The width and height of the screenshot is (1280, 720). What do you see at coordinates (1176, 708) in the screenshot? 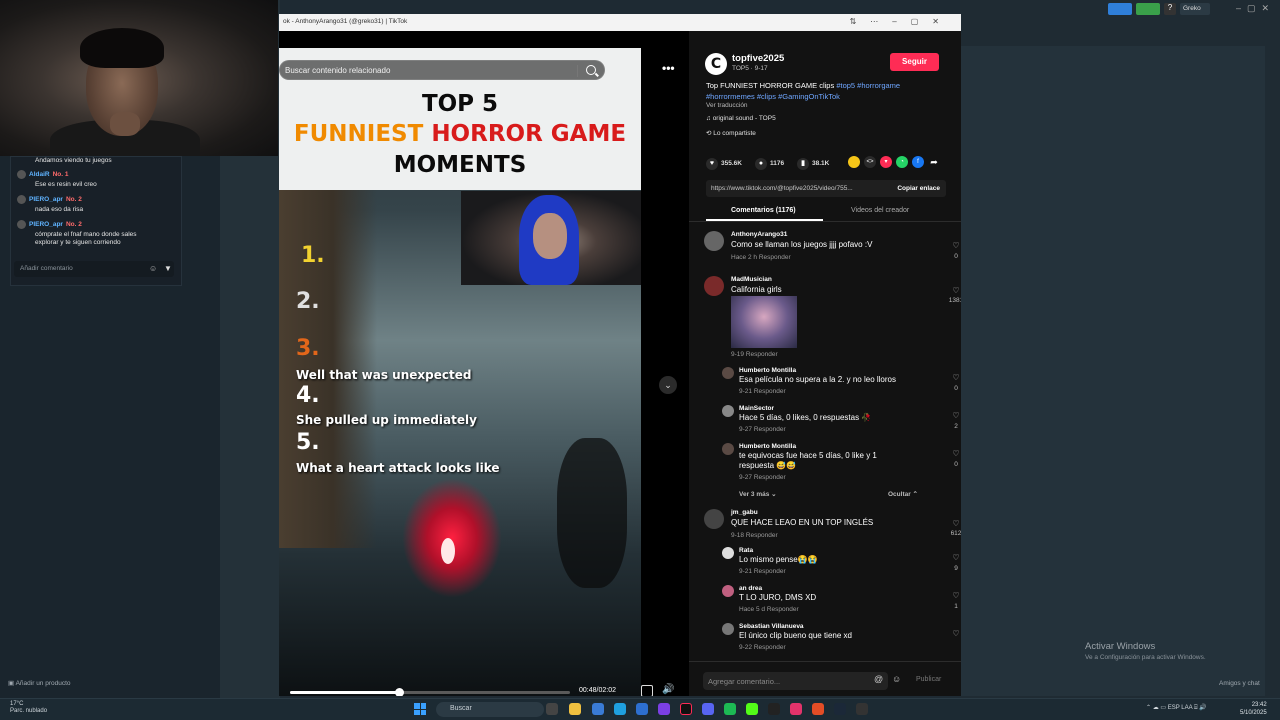
I see `system-tray: ⌃ ☁ ▭ ESP LAA ⌸ 🔊` at bounding box center [1176, 708].